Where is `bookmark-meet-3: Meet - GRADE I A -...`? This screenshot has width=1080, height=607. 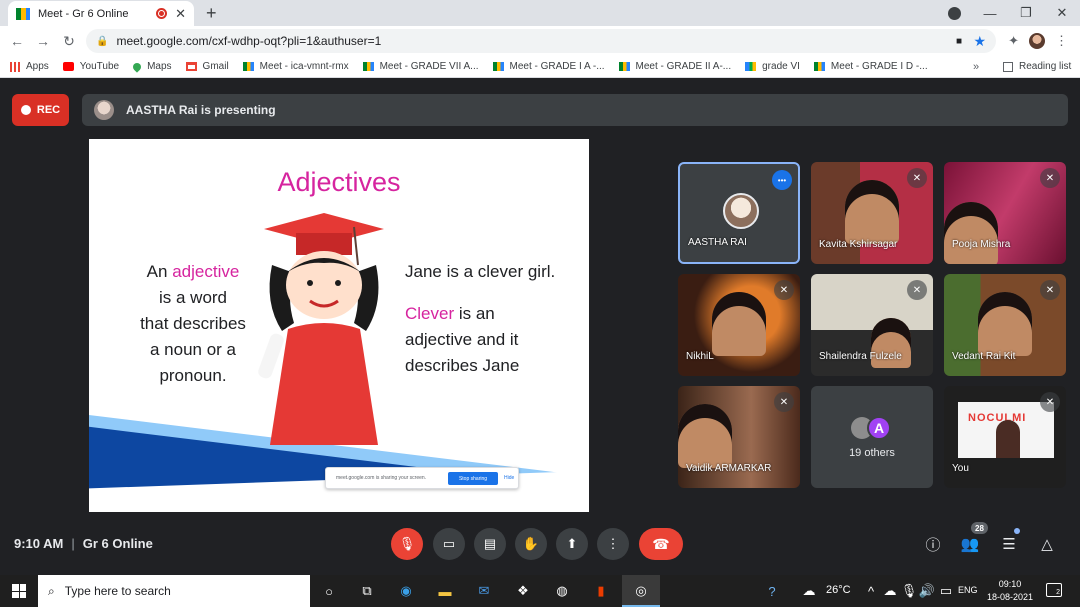 bookmark-meet-3: Meet - GRADE I A -... is located at coordinates (548, 66).